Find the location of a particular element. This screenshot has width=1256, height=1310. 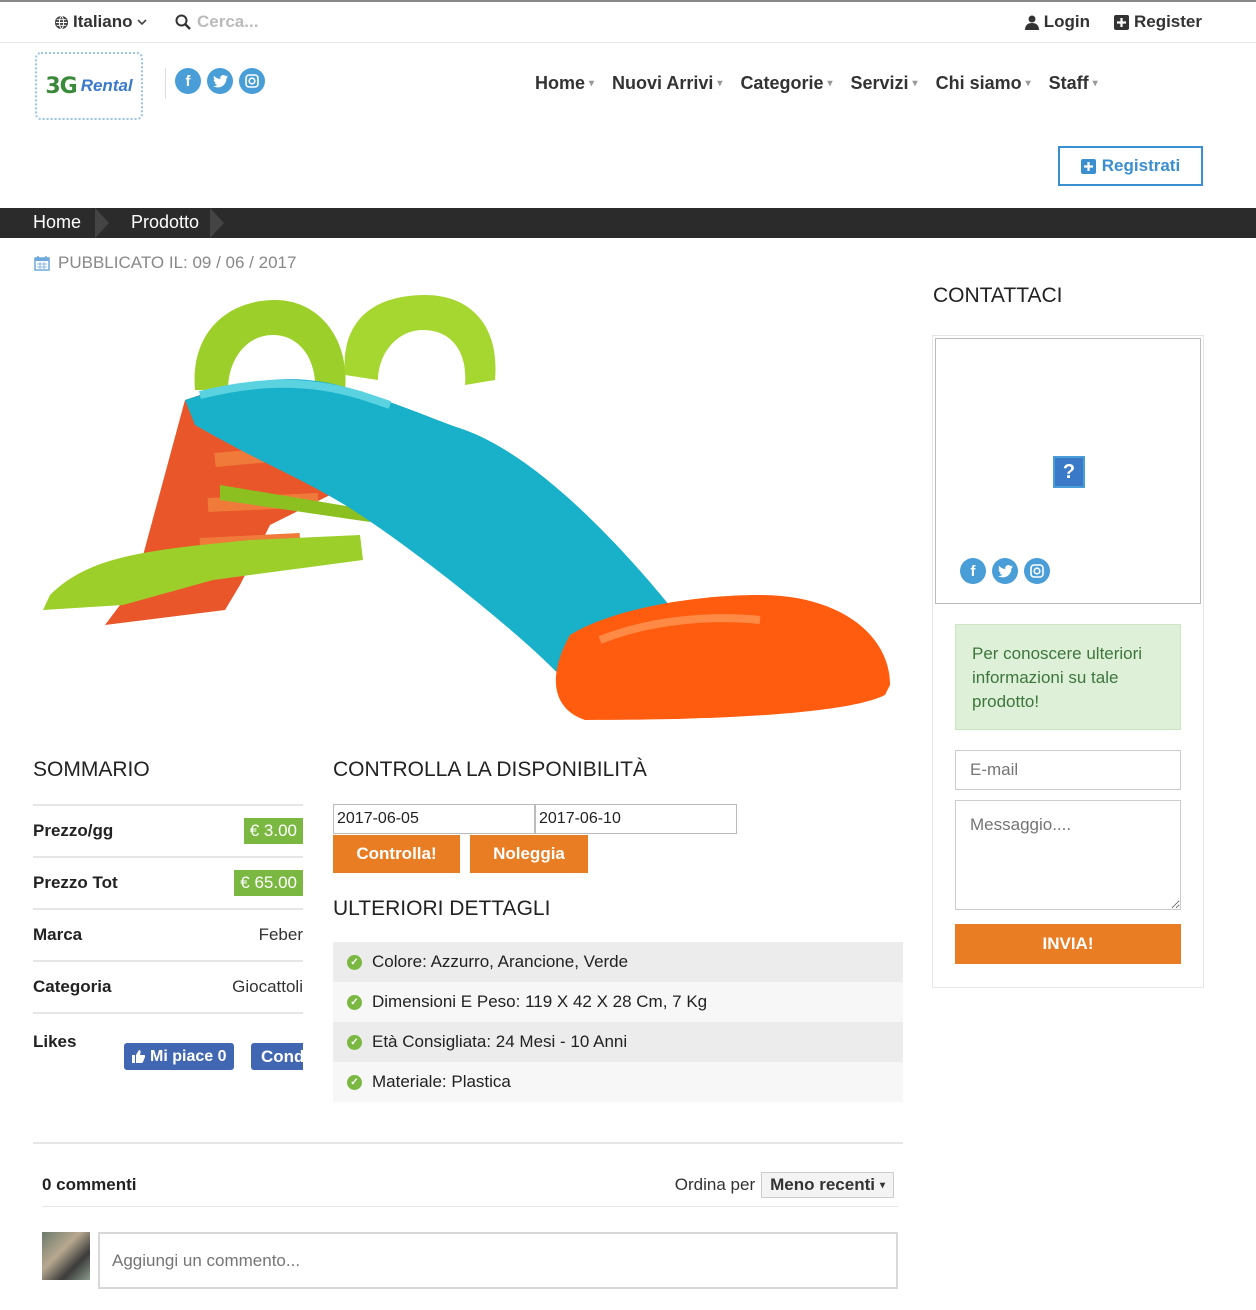

date-from-input is located at coordinates (434, 819).